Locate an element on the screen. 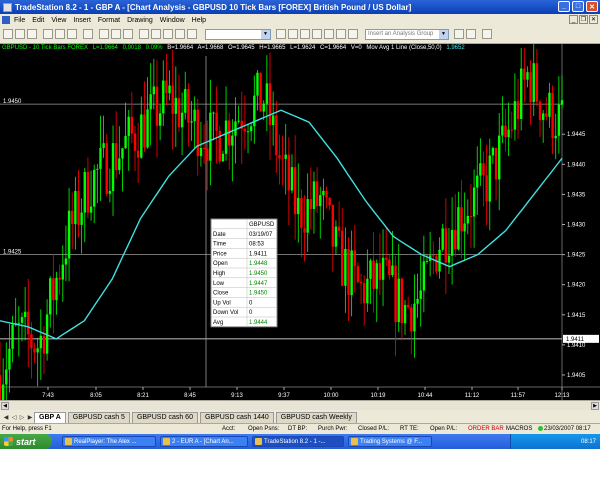 The image size is (600, 495). menu-edit: Edit is located at coordinates (38, 20).